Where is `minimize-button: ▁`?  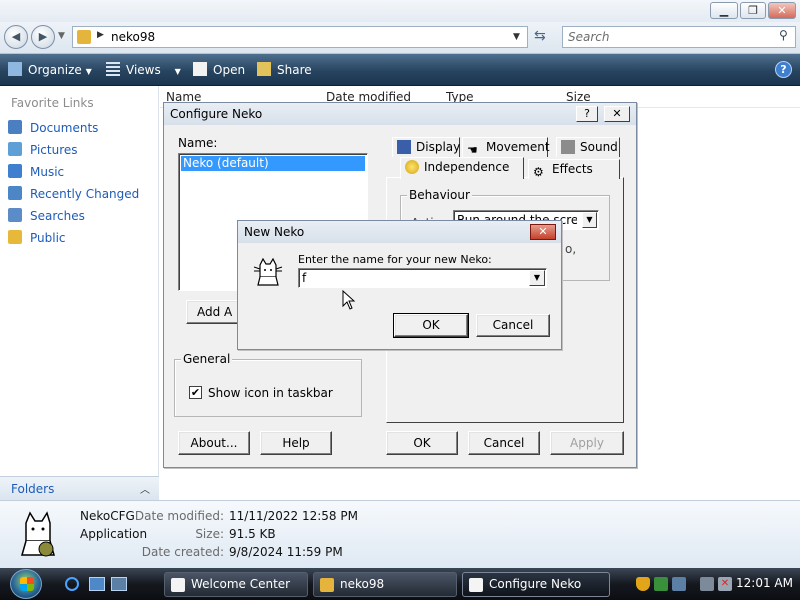
minimize-button: ▁ is located at coordinates (724, 10).